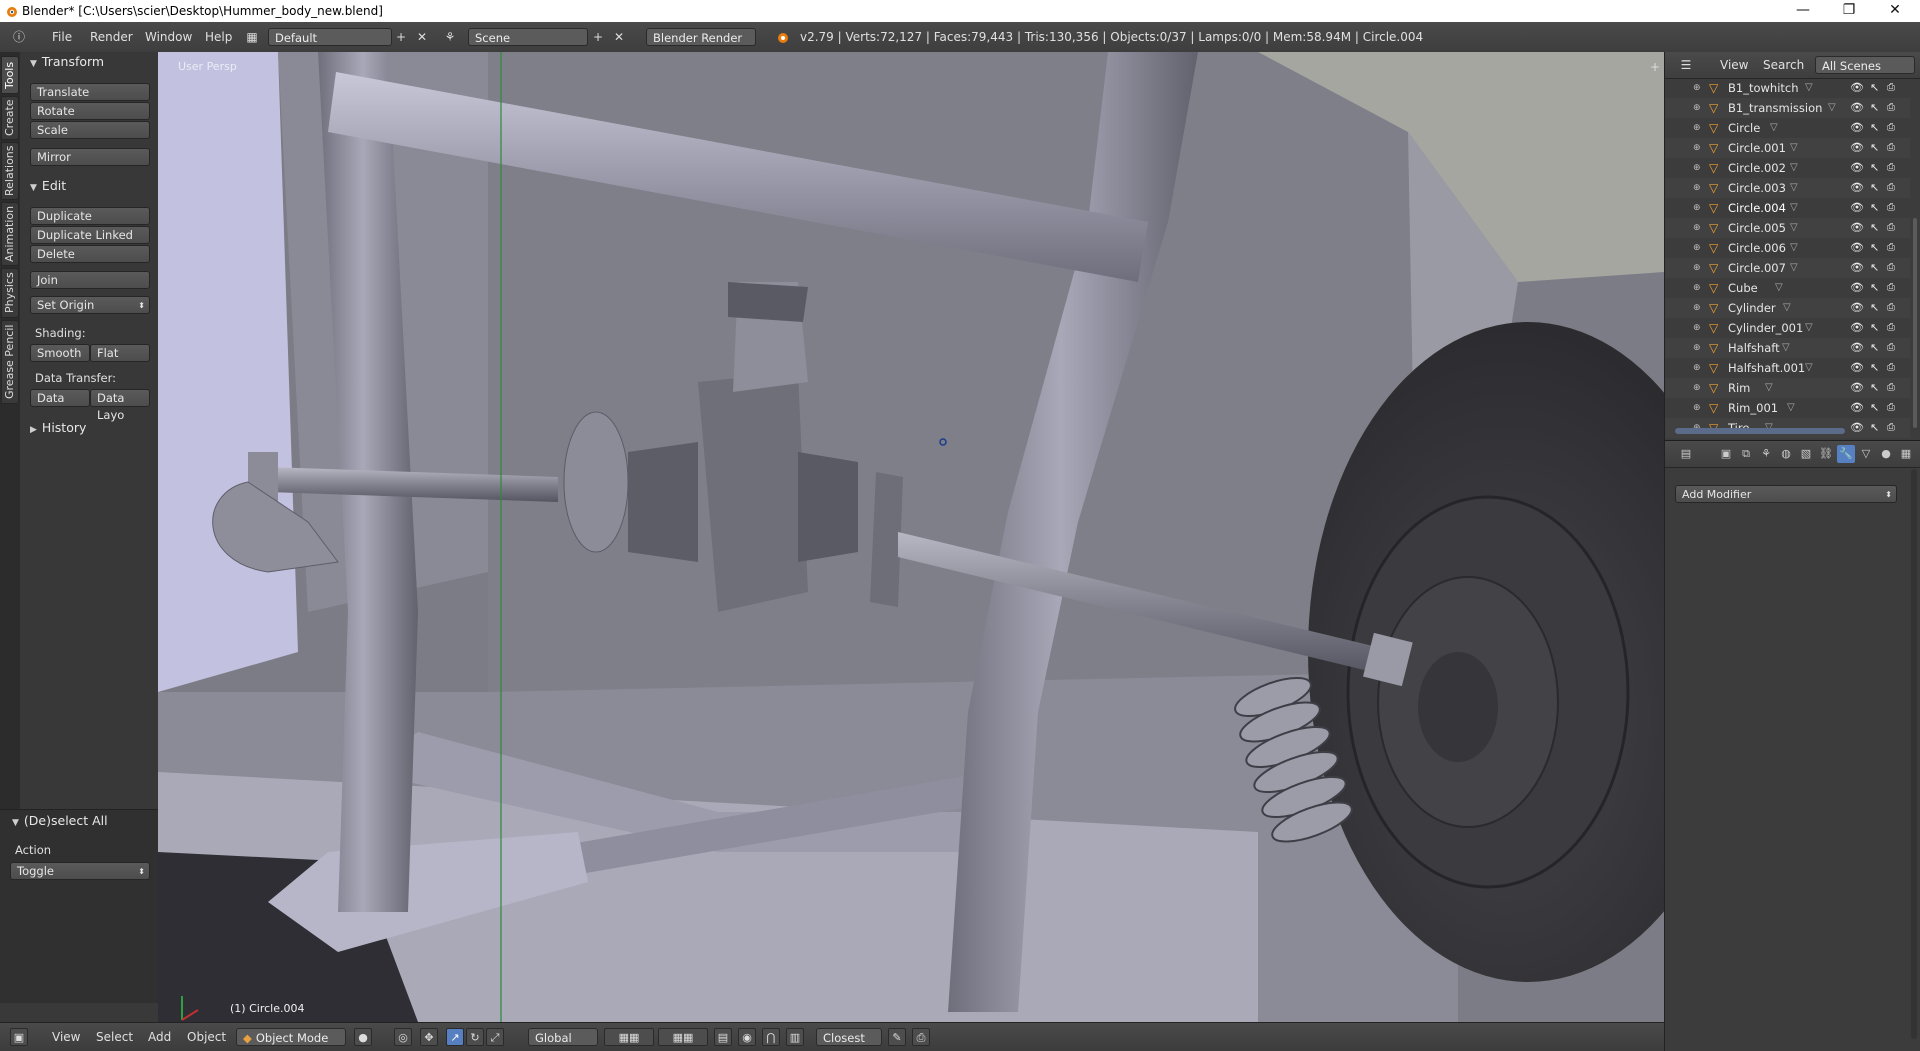 The image size is (1920, 1051). What do you see at coordinates (1757, 168) in the screenshot?
I see `outliner-item-name: Circle.002` at bounding box center [1757, 168].